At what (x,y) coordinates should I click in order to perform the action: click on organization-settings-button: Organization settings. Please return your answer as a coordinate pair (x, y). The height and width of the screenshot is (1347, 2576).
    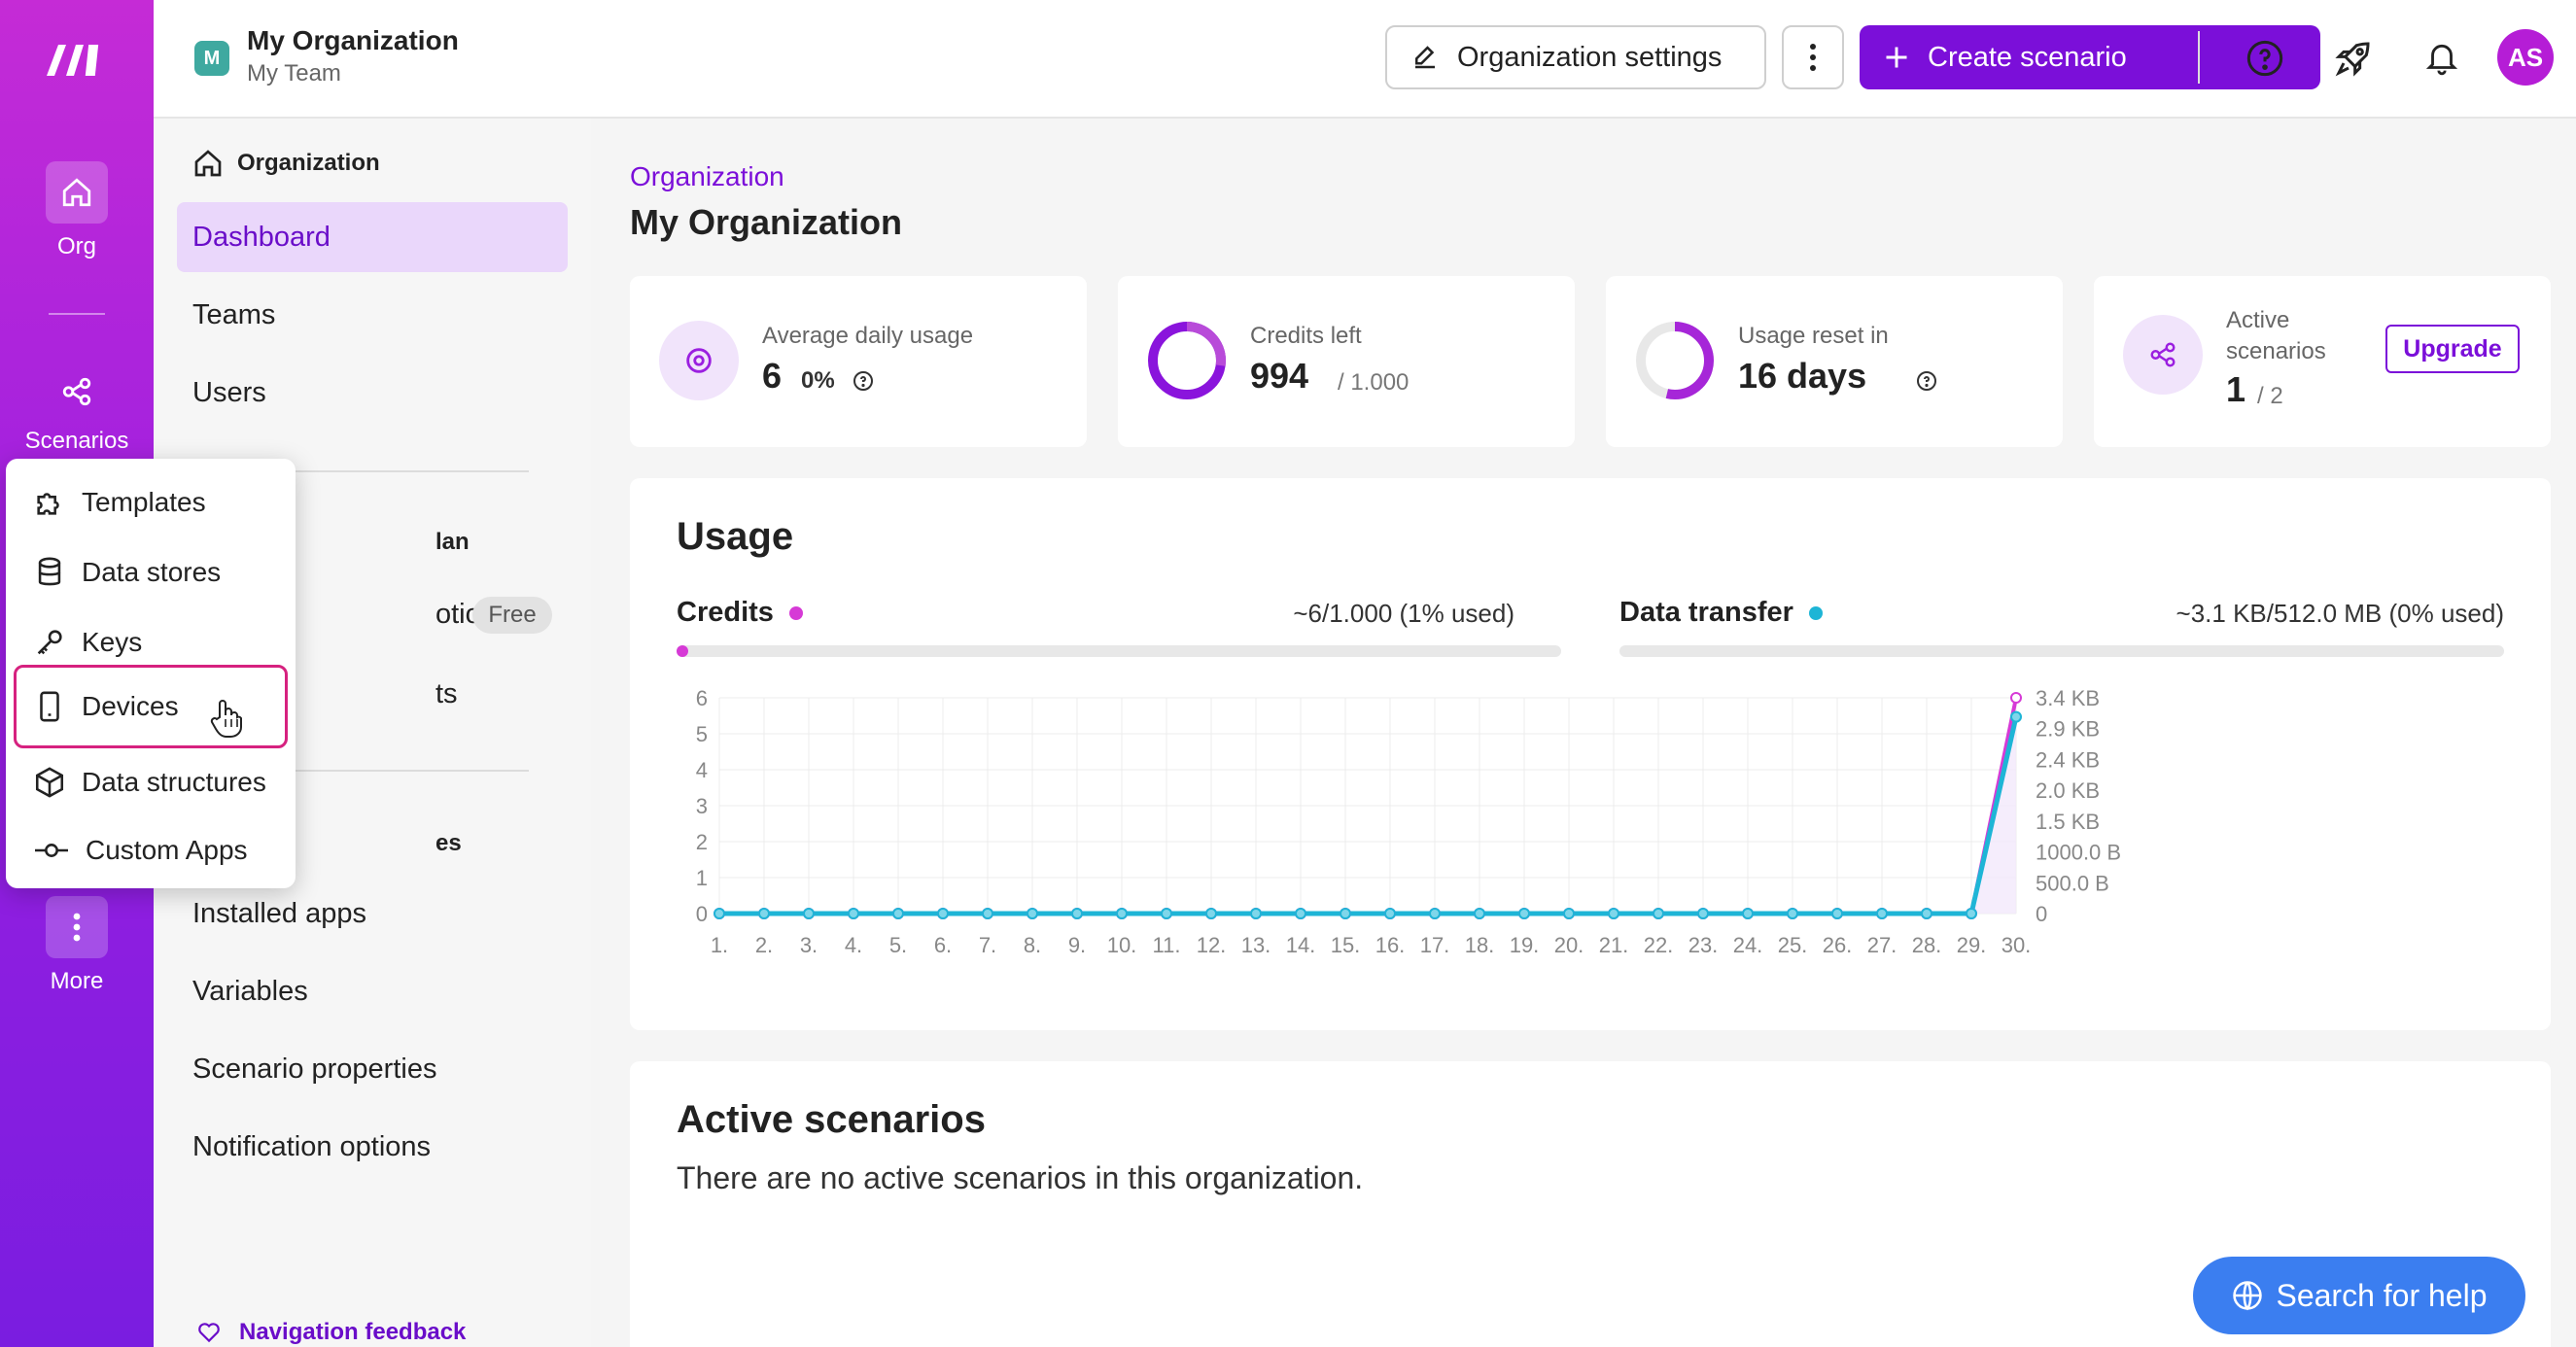
    Looking at the image, I should click on (1575, 57).